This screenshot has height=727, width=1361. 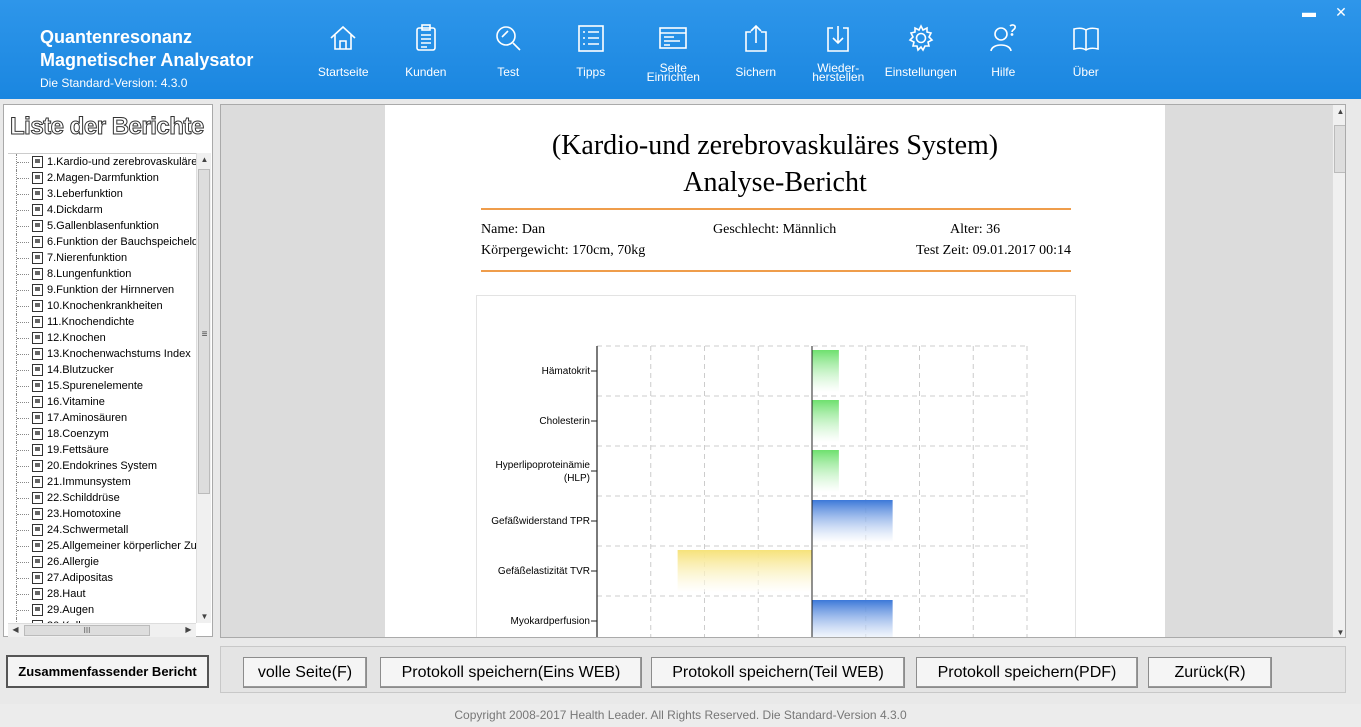 I want to click on report-list-item: 24.Schwermetall, so click(x=102, y=530).